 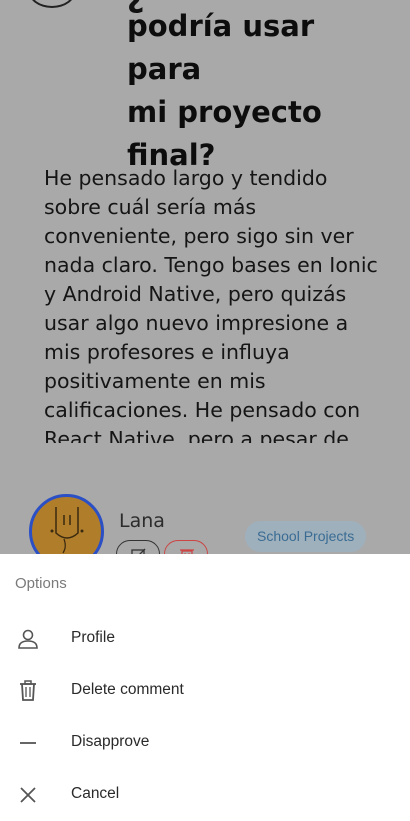 I want to click on close-icon, so click(x=28, y=795).